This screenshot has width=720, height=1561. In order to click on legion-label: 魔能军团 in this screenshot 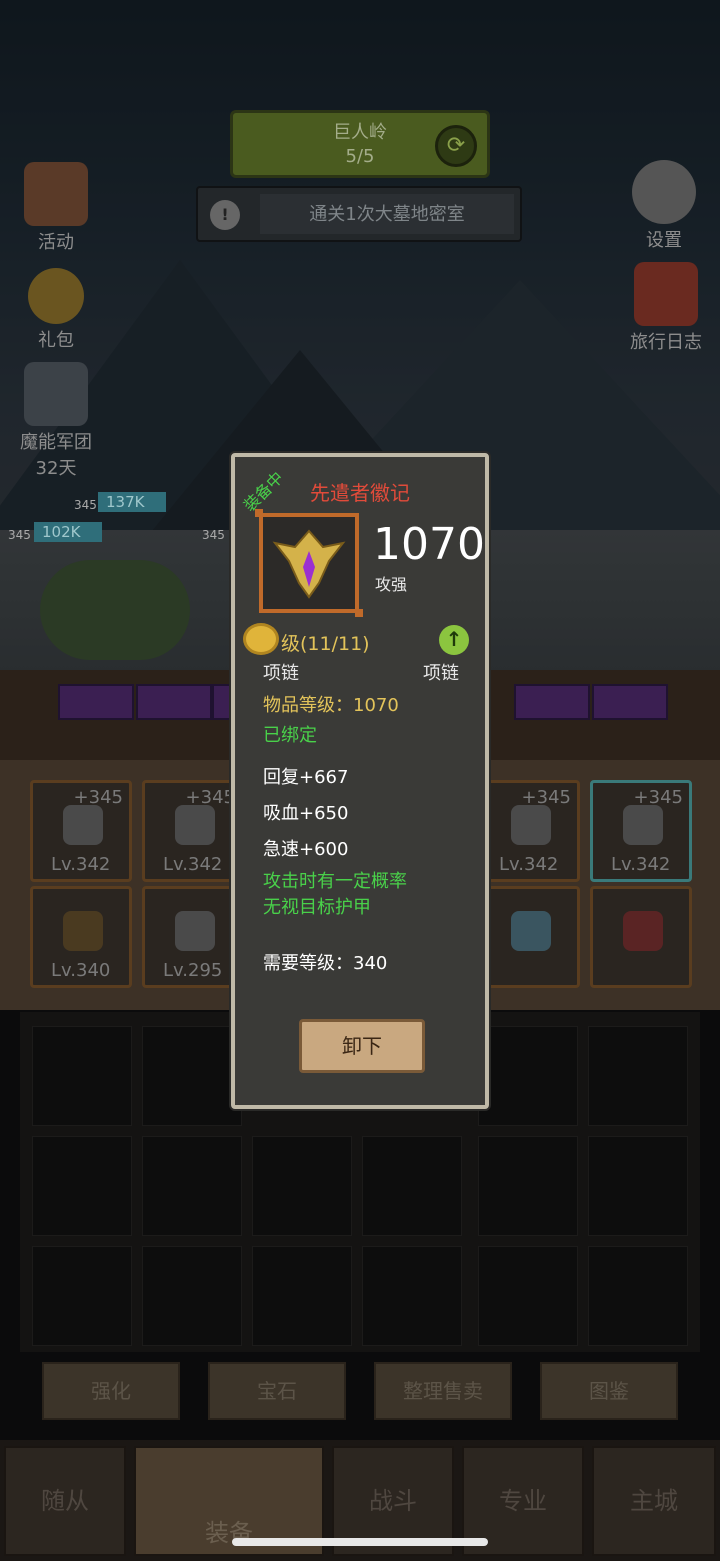, I will do `click(56, 442)`.